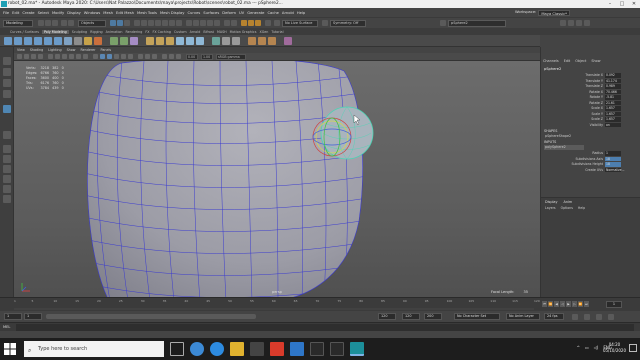  What do you see at coordinates (124, 41) in the screenshot?
I see `separate-icon` at bounding box center [124, 41].